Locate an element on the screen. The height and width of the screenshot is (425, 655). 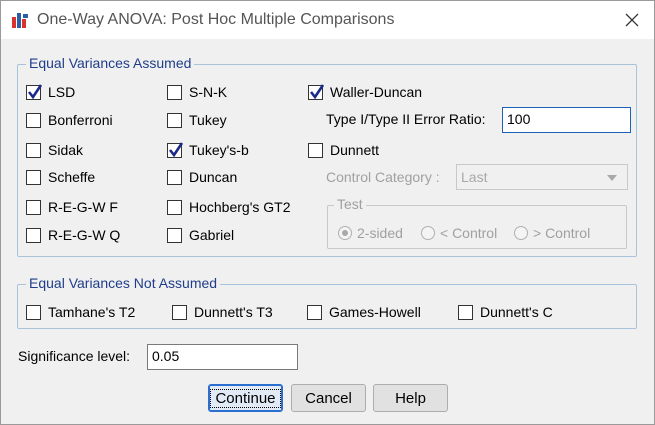
greater-control-radio: > Control is located at coordinates (552, 233).